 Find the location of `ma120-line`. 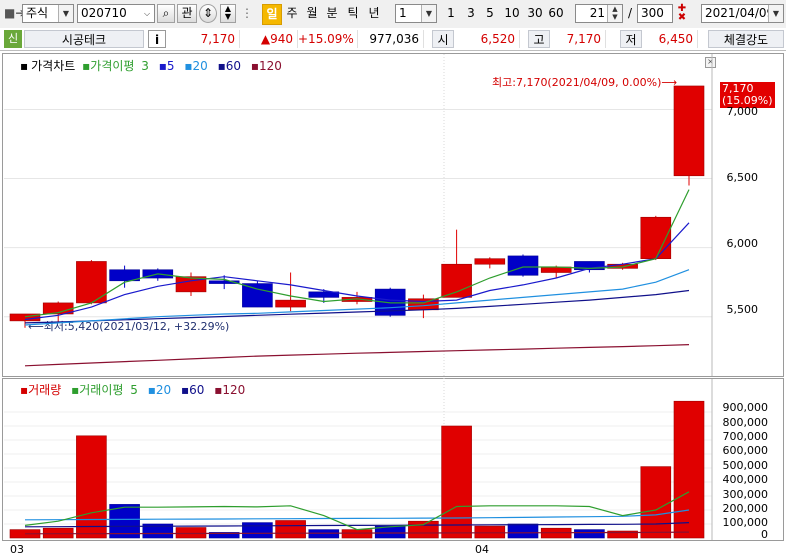

ma120-line is located at coordinates (357, 355).